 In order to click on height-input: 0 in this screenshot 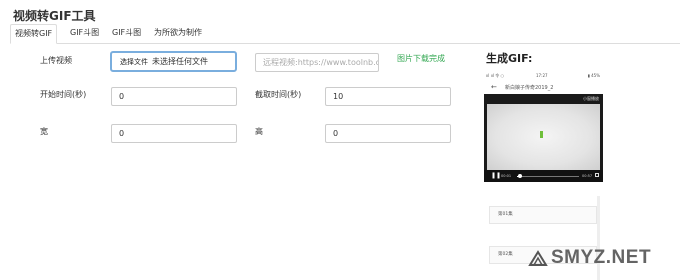, I will do `click(388, 133)`.